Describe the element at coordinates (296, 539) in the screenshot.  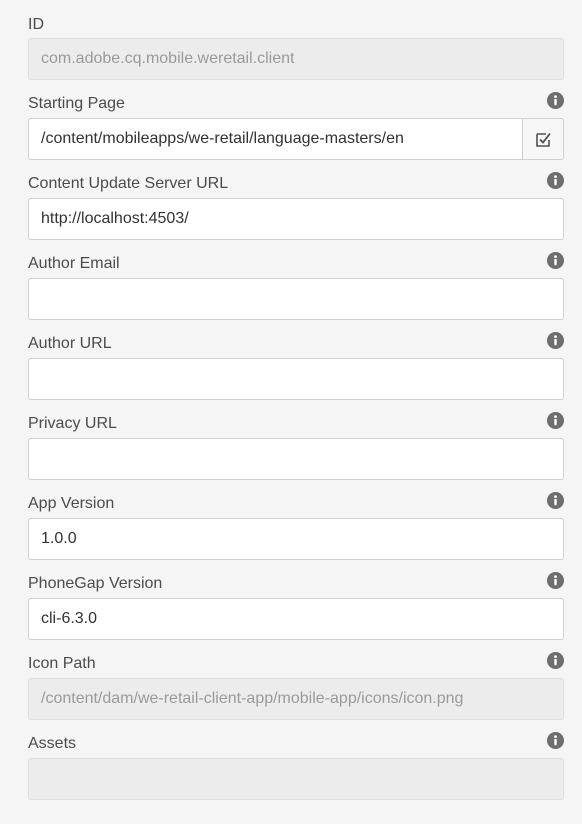
I see `app-version-input: 1.0.0` at that location.